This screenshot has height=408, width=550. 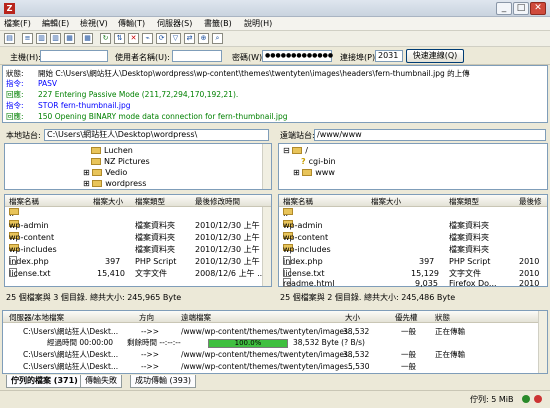 What do you see at coordinates (156, 135) in the screenshot?
I see `local-path-input: C:\Users\網站狂人\Desktop\wordpress\` at bounding box center [156, 135].